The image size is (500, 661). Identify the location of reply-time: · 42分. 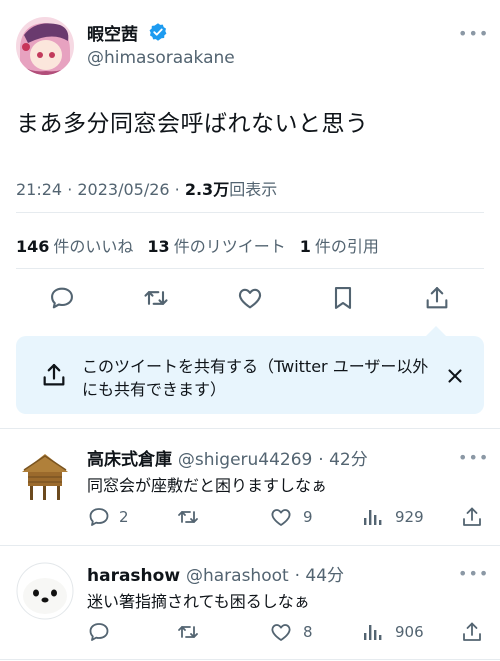
(342, 460).